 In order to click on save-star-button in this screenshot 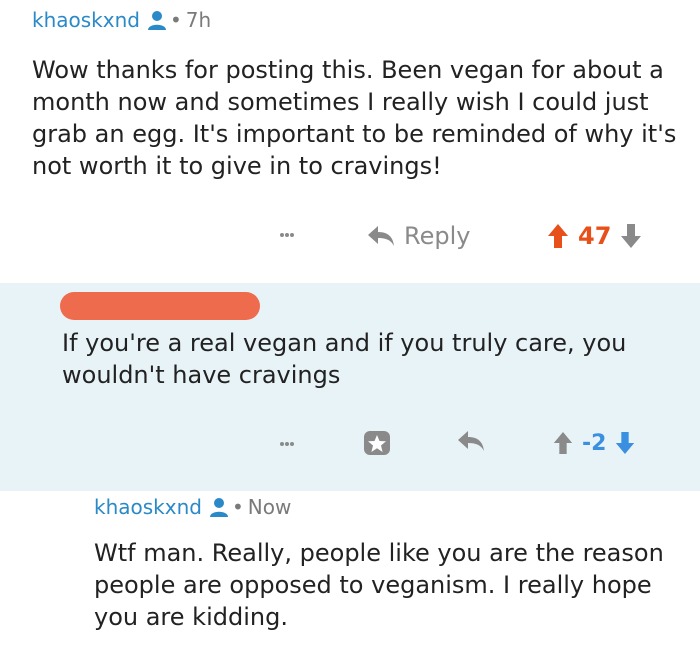, I will do `click(377, 443)`.